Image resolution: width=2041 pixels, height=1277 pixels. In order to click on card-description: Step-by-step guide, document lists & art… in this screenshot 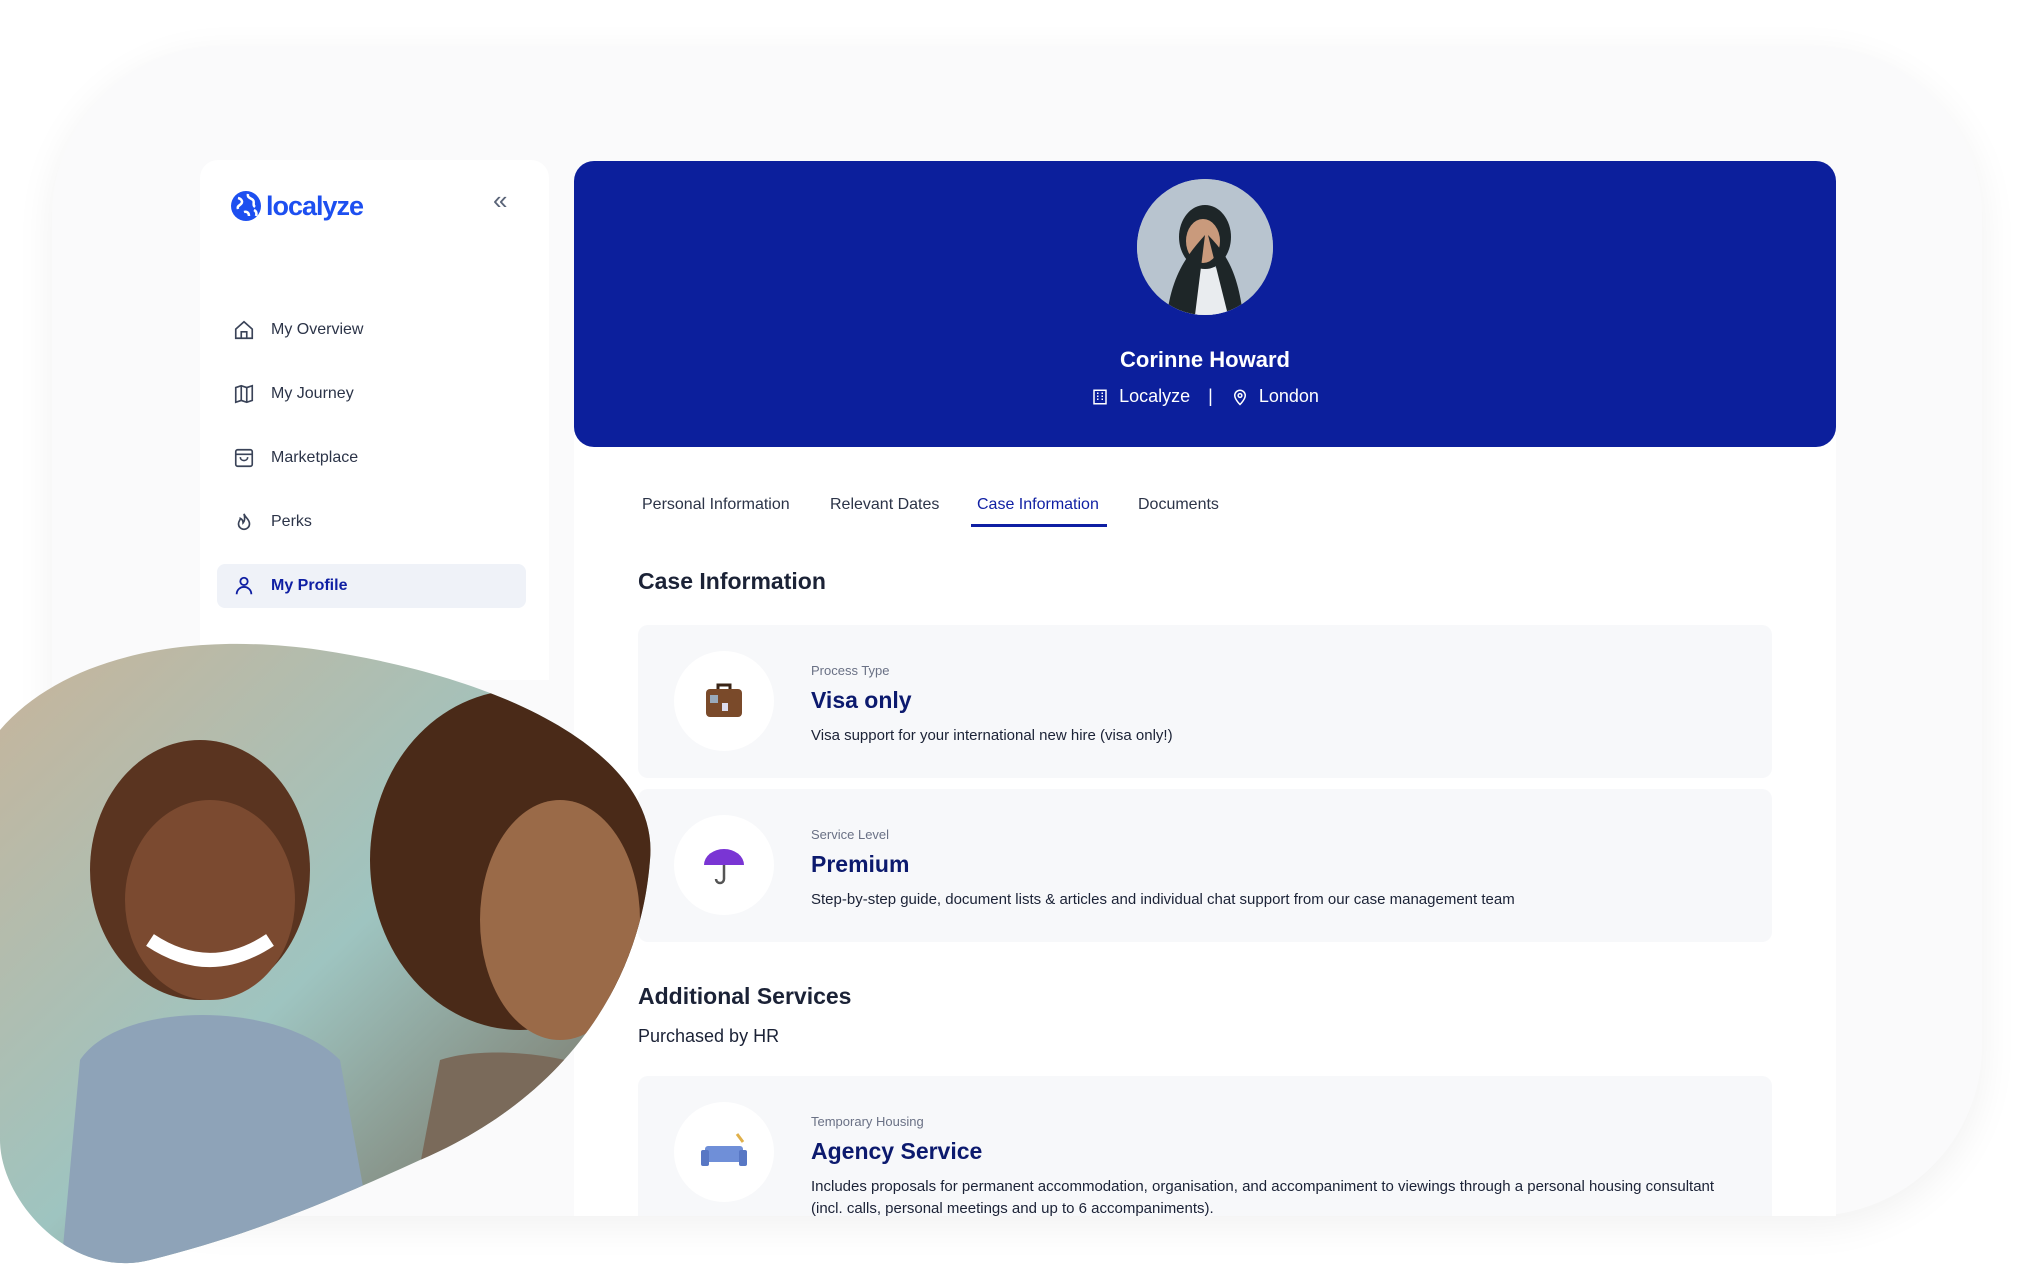, I will do `click(1163, 899)`.